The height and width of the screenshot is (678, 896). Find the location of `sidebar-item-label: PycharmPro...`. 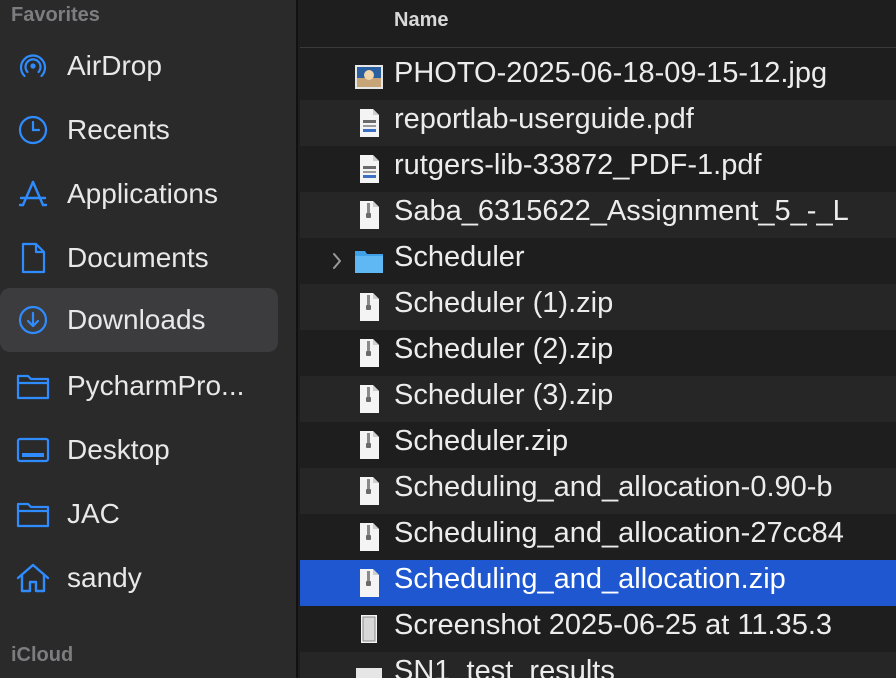

sidebar-item-label: PycharmPro... is located at coordinates (156, 385).